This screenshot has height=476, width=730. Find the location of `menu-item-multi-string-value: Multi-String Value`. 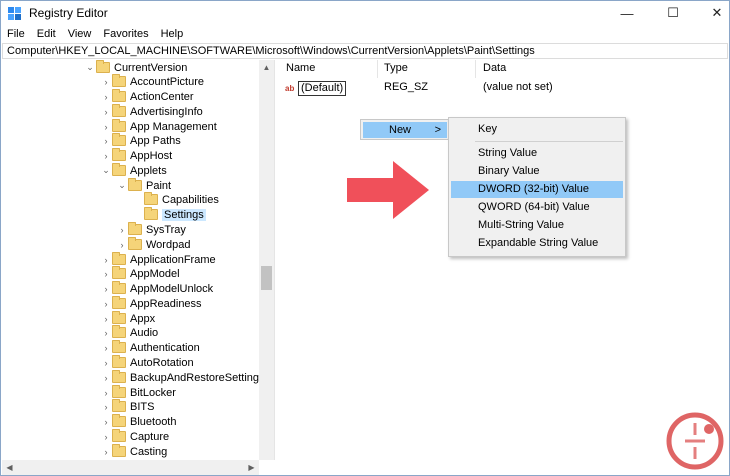

menu-item-multi-string-value: Multi-String Value is located at coordinates (537, 225).